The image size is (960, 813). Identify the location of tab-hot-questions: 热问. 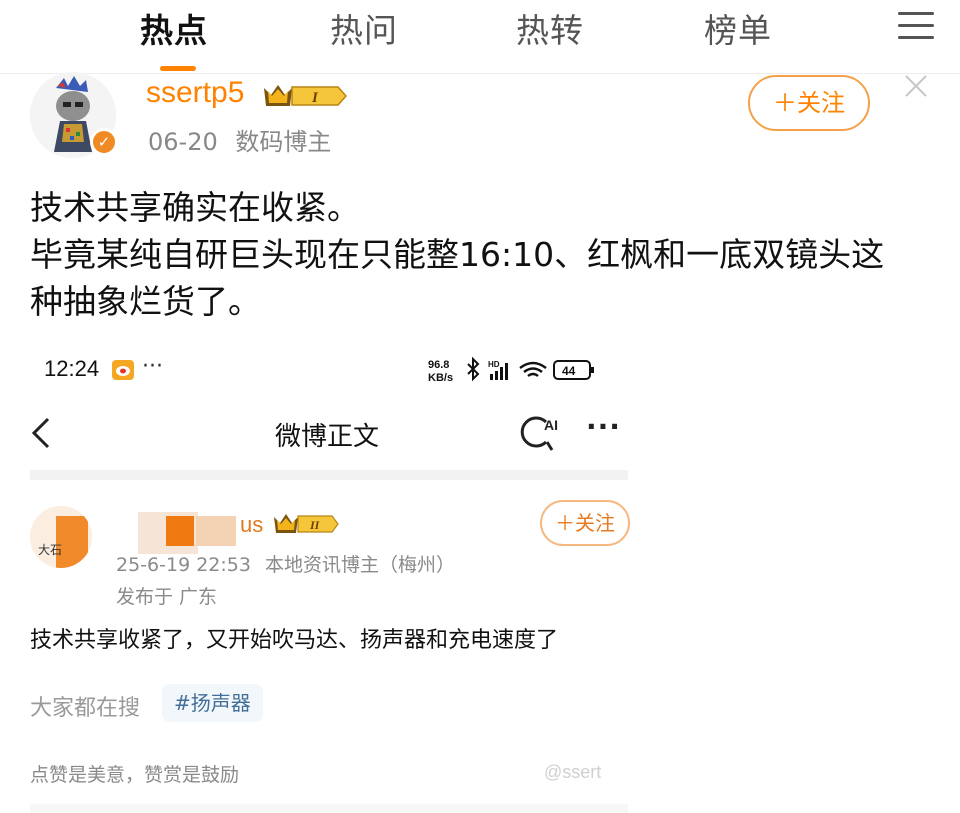
(364, 28).